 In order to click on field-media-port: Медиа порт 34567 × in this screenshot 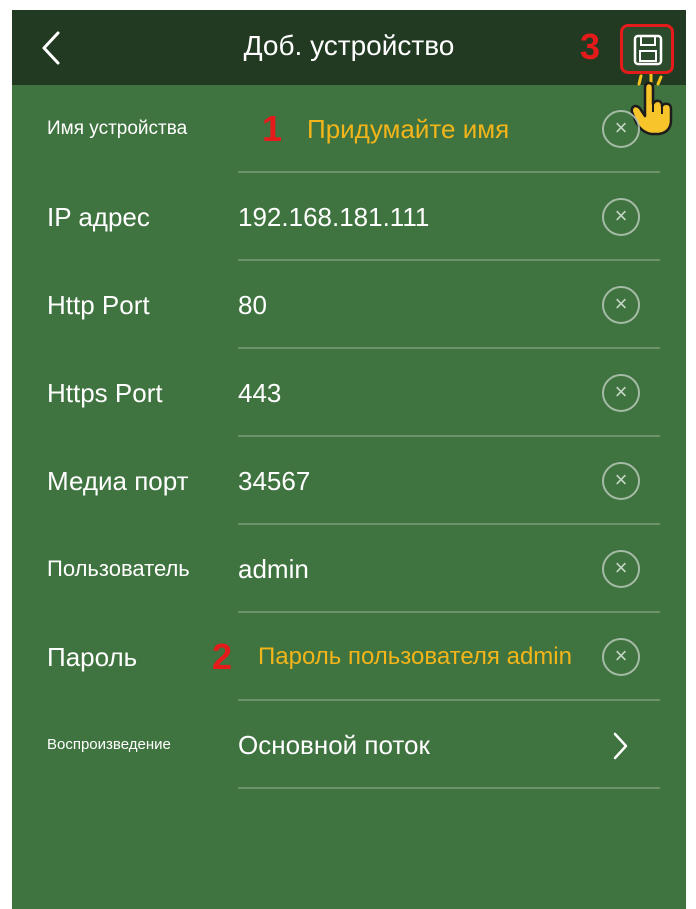, I will do `click(349, 481)`.